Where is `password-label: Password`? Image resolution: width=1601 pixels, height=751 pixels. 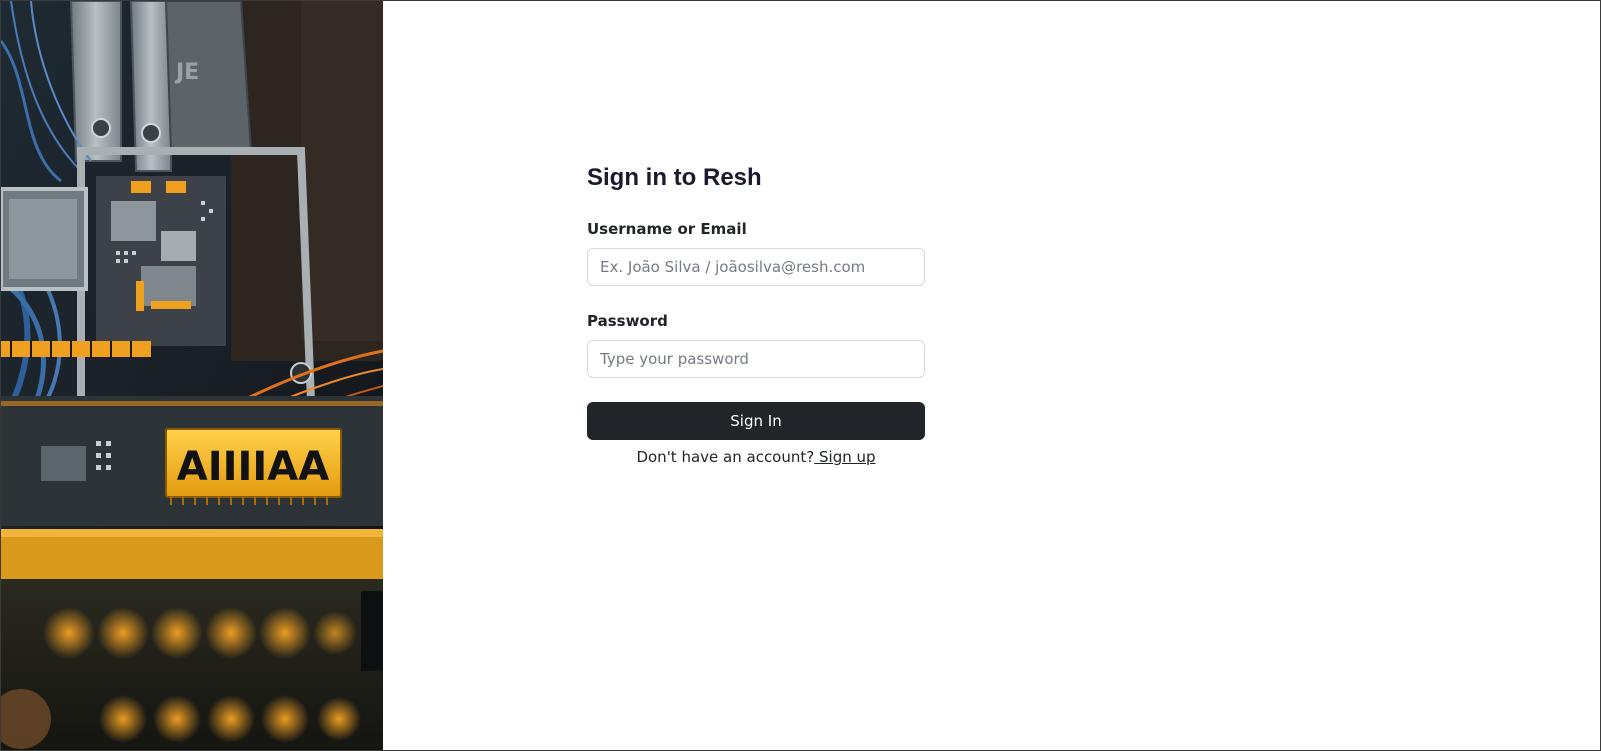 password-label: Password is located at coordinates (627, 321).